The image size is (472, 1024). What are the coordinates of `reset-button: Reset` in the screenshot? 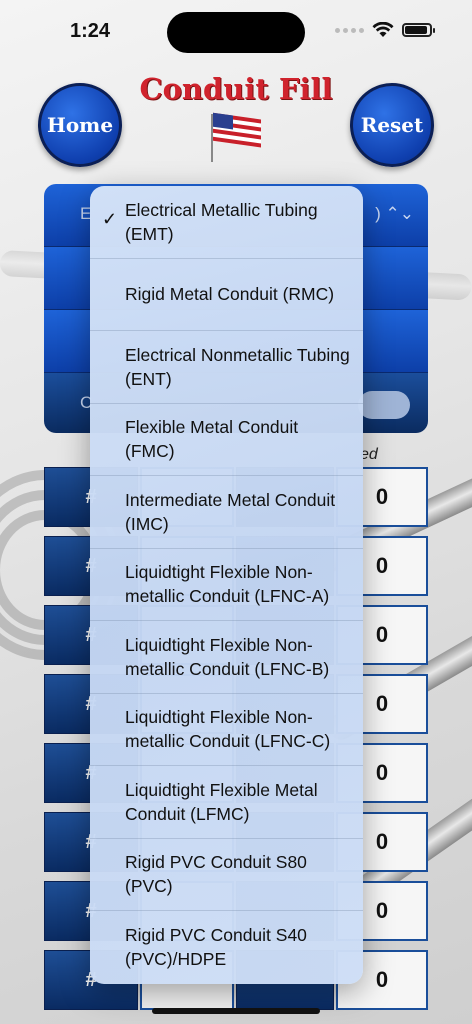 It's located at (392, 125).